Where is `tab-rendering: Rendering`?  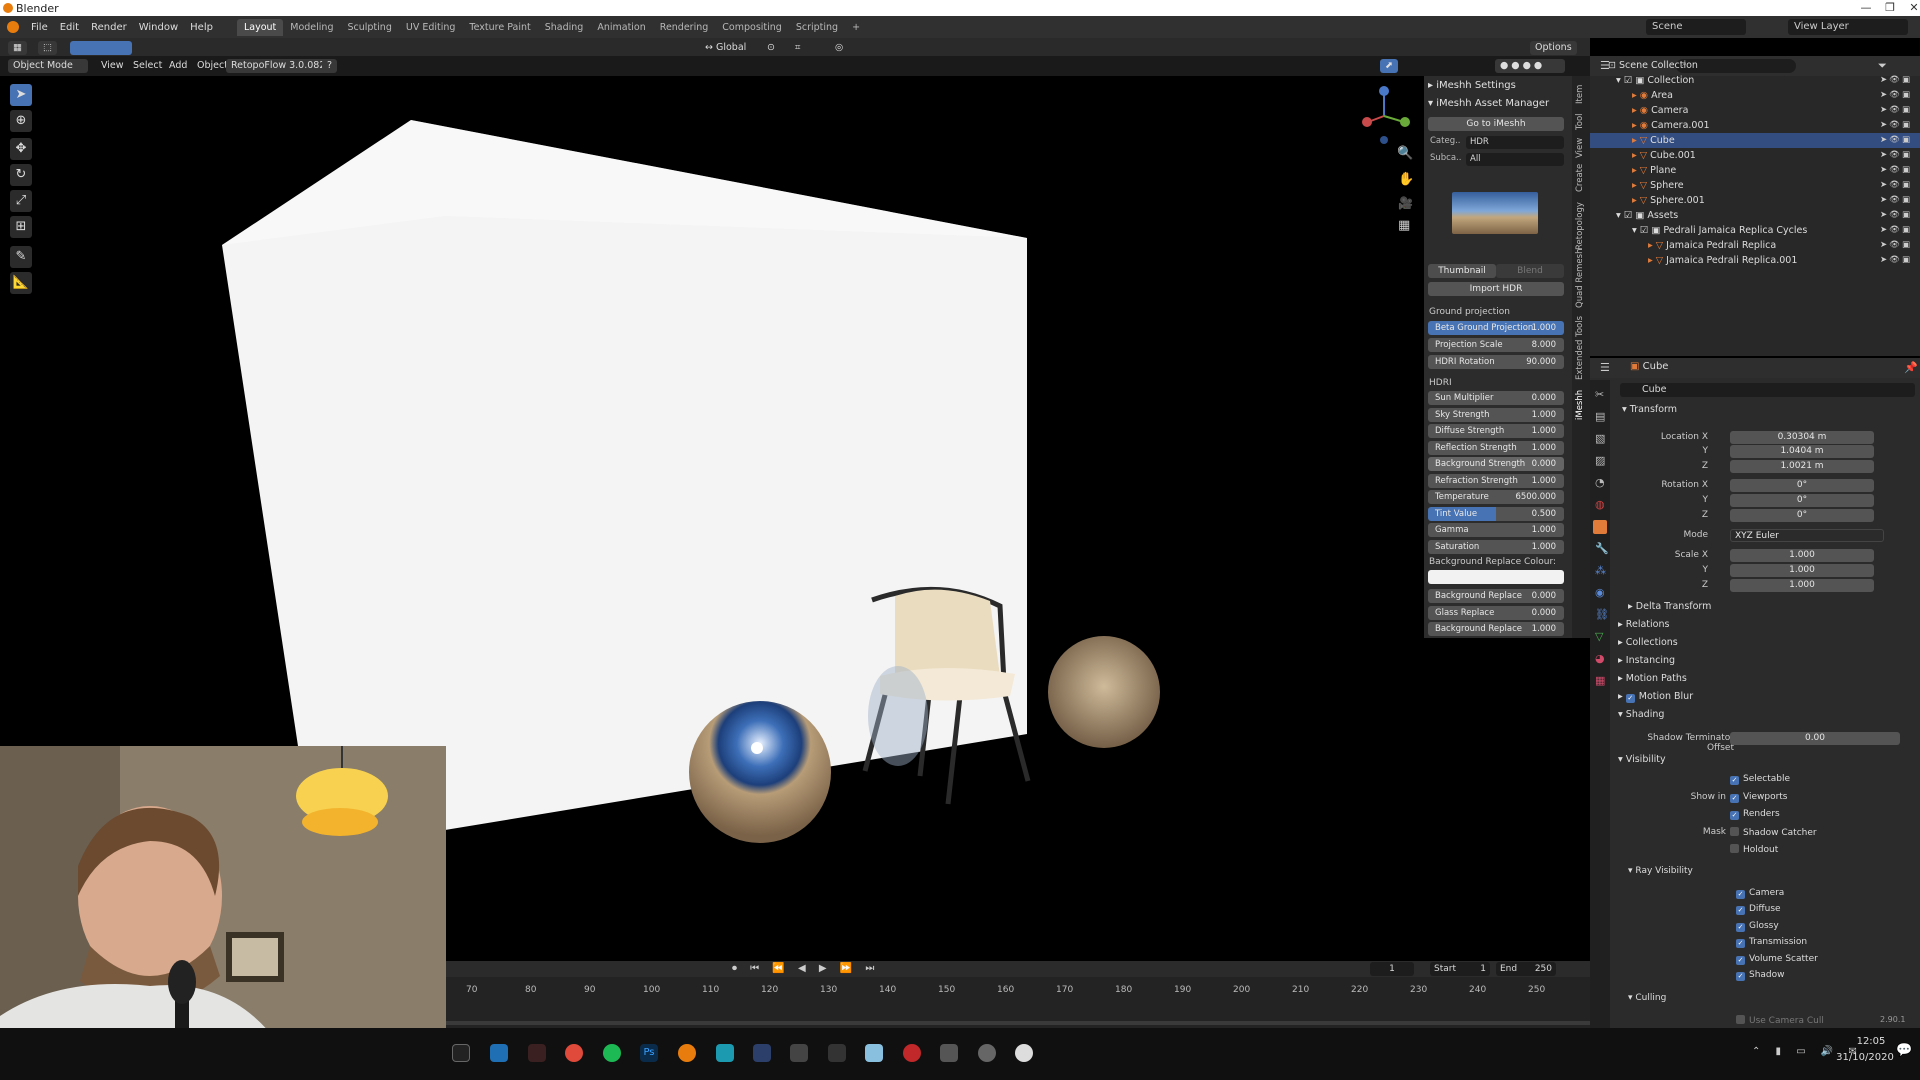 tab-rendering: Rendering is located at coordinates (684, 27).